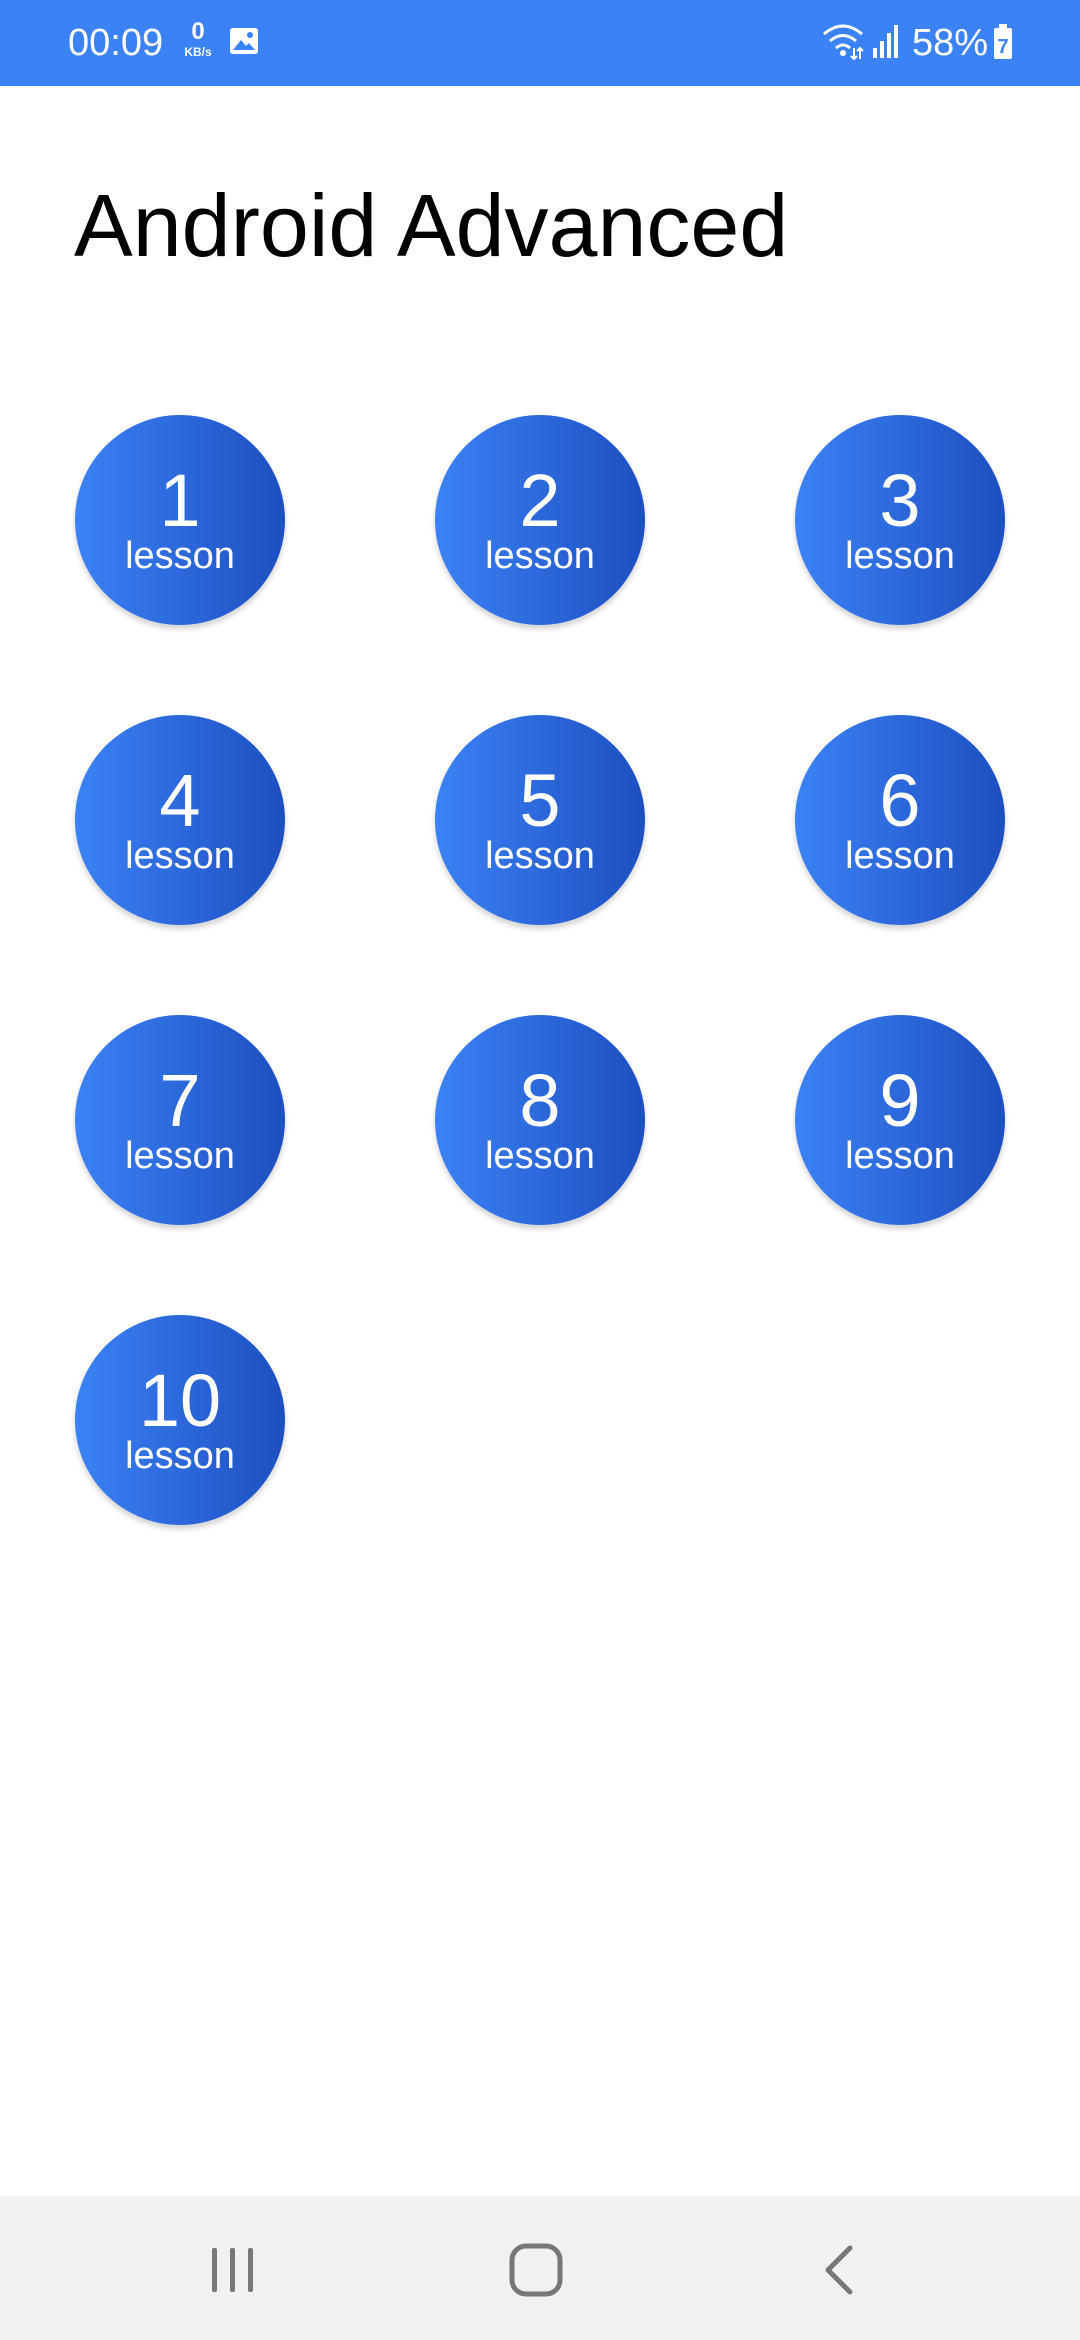  What do you see at coordinates (233, 2270) in the screenshot?
I see `recents-icon` at bounding box center [233, 2270].